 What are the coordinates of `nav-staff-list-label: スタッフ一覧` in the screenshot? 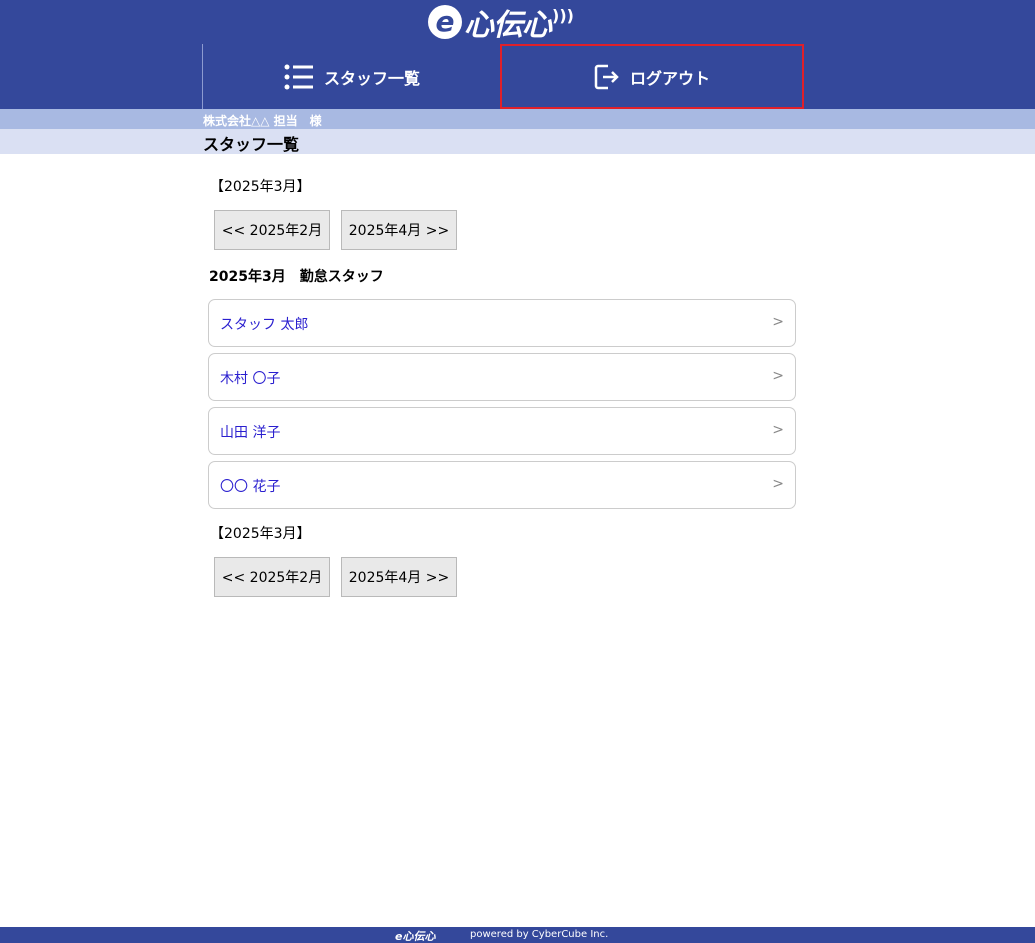 It's located at (371, 78).